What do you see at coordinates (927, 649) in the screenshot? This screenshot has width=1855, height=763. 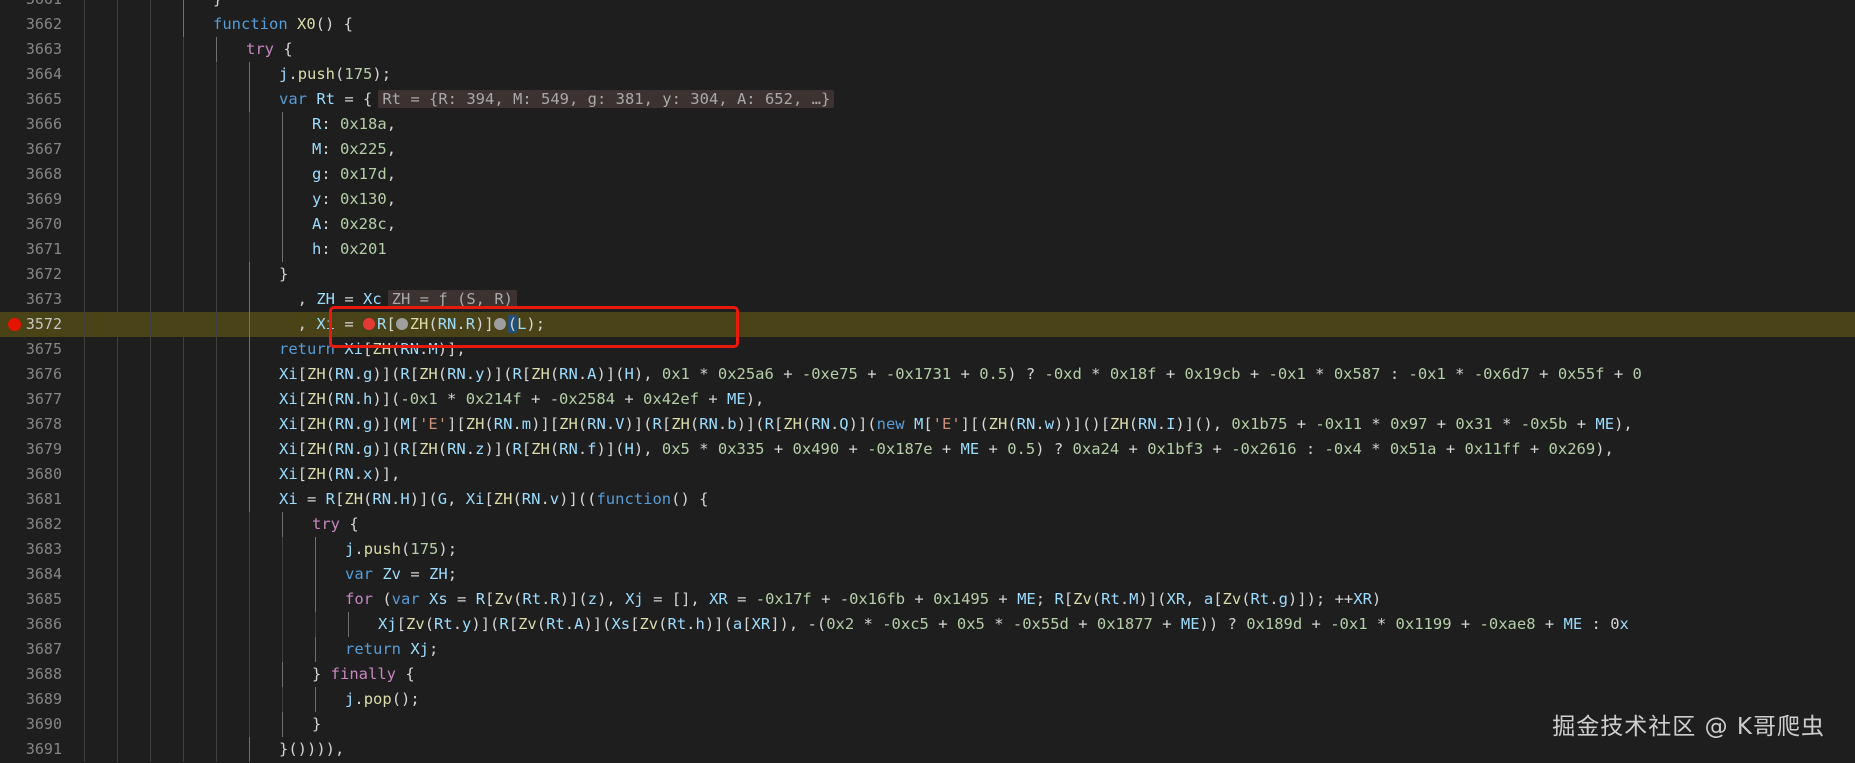 I see `code-line: 3687 return Xj;` at bounding box center [927, 649].